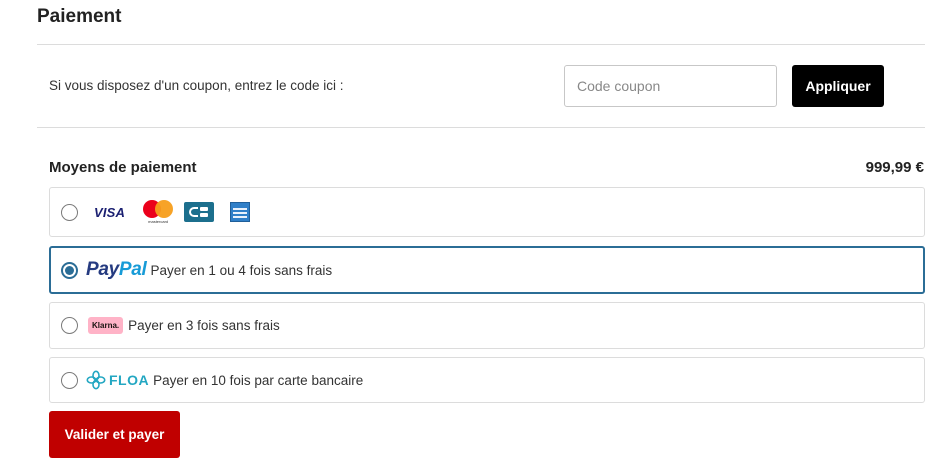  Describe the element at coordinates (158, 221) in the screenshot. I see `mastercard-text: mastercard` at that location.